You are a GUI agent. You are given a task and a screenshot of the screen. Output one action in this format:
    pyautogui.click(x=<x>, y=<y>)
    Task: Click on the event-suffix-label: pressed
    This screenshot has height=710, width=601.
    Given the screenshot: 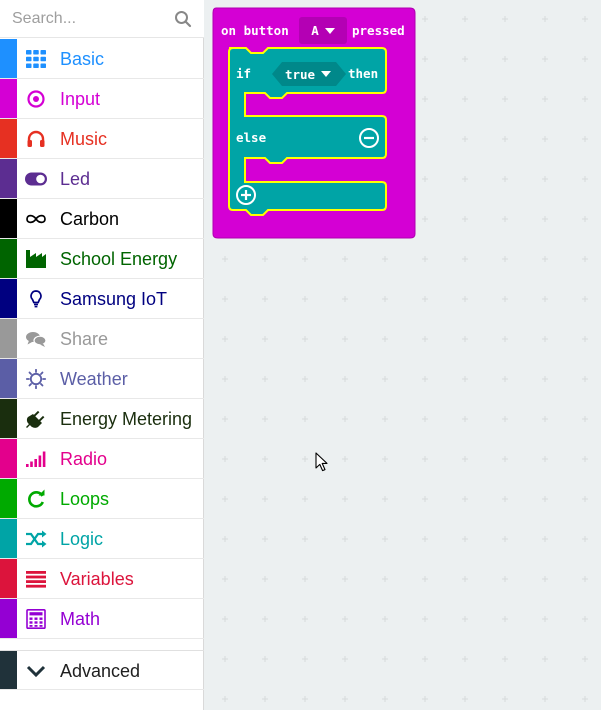 What is the action you would take?
    pyautogui.click(x=378, y=30)
    